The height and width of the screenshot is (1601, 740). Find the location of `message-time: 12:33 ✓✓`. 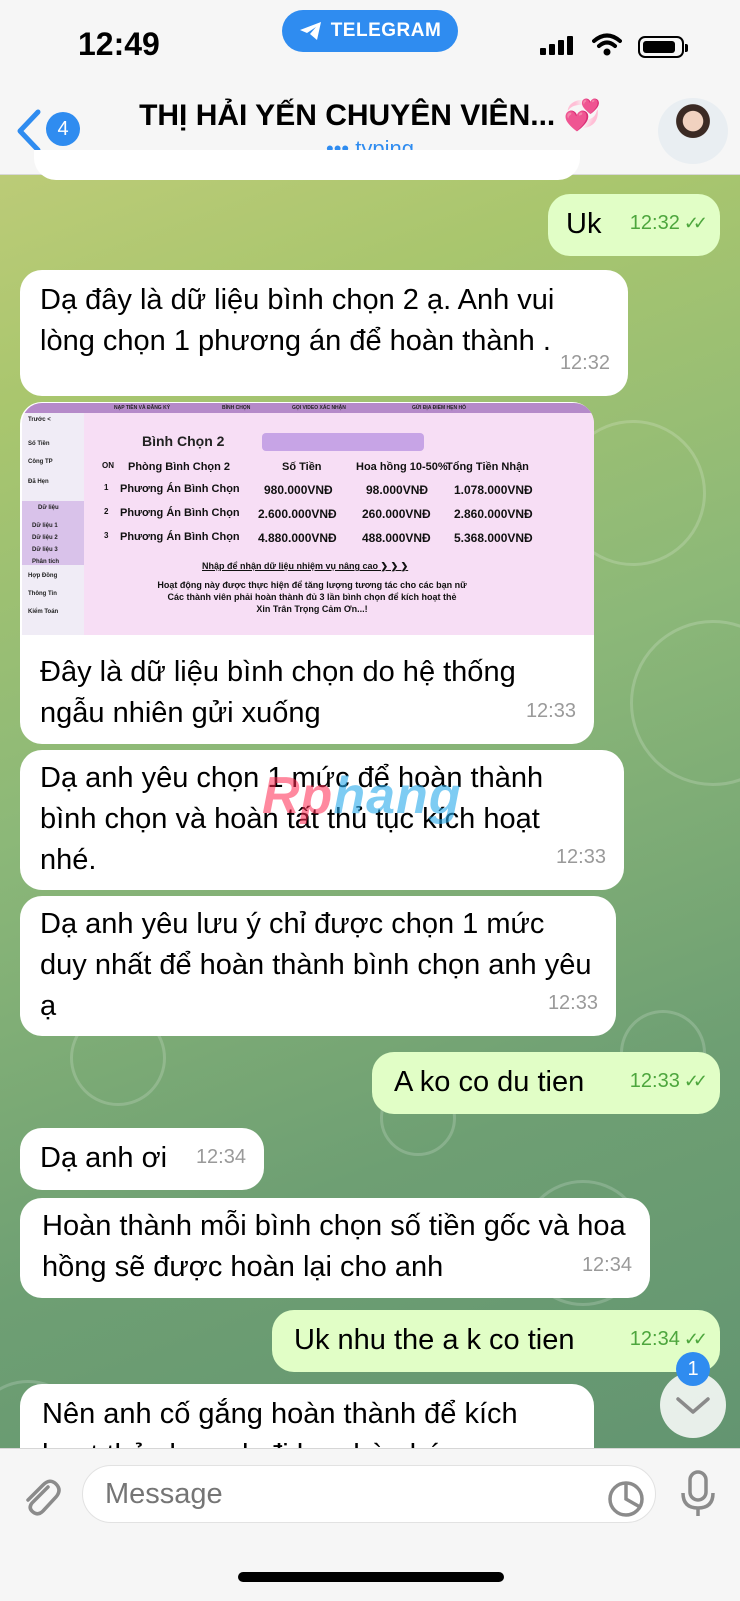

message-time: 12:33 ✓✓ is located at coordinates (668, 1081).